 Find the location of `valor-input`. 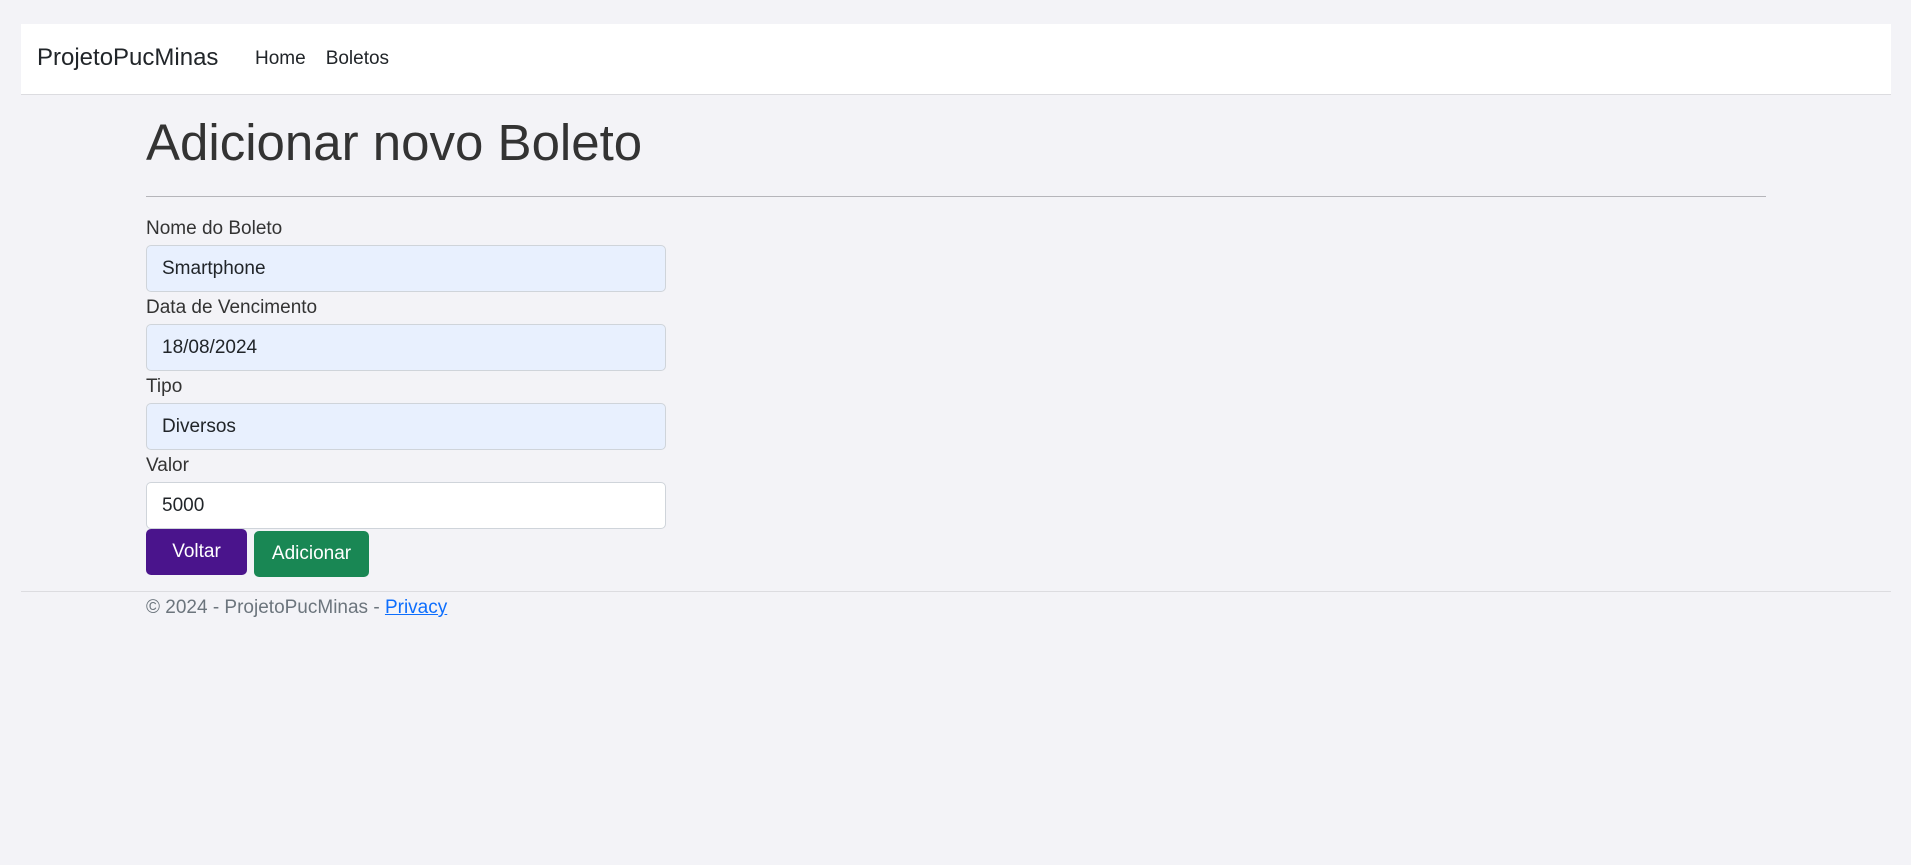

valor-input is located at coordinates (406, 505).